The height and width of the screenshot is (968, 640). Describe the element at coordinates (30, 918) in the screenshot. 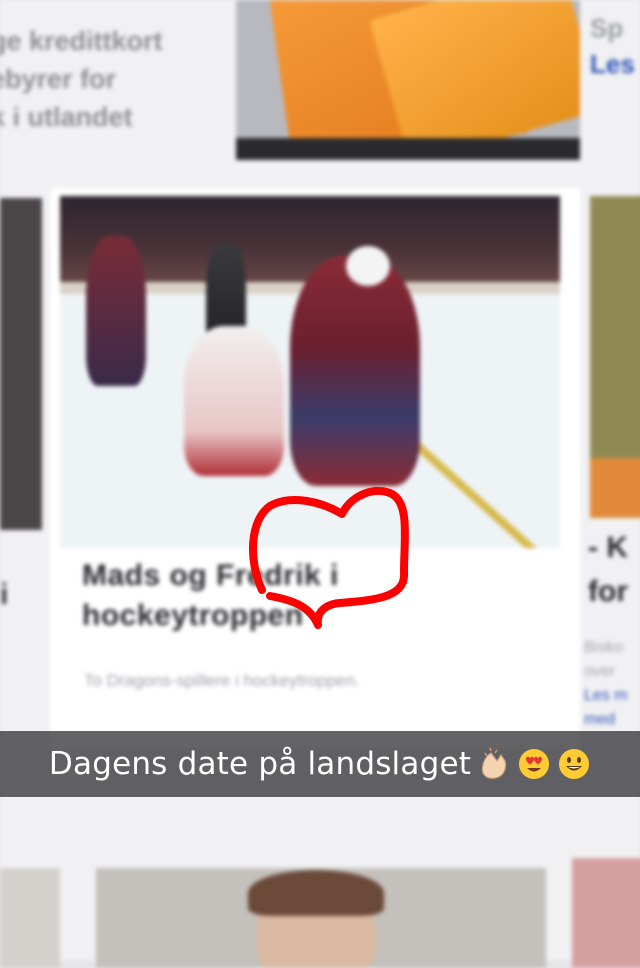

I see `bottom-left-photo` at that location.